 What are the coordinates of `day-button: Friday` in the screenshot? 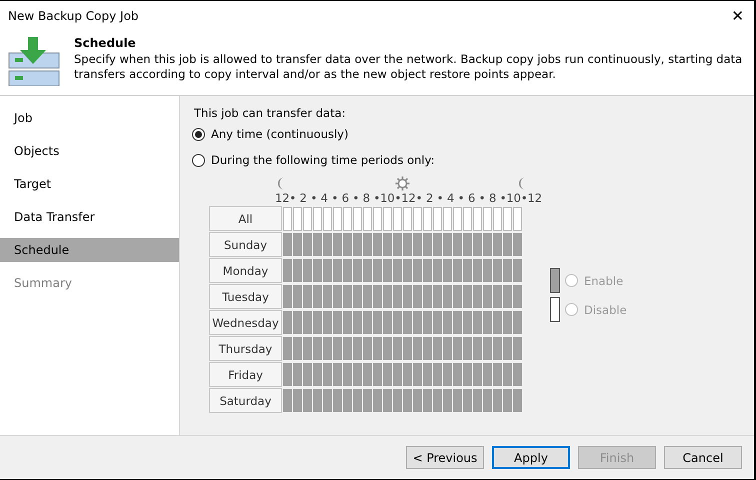 It's located at (245, 374).